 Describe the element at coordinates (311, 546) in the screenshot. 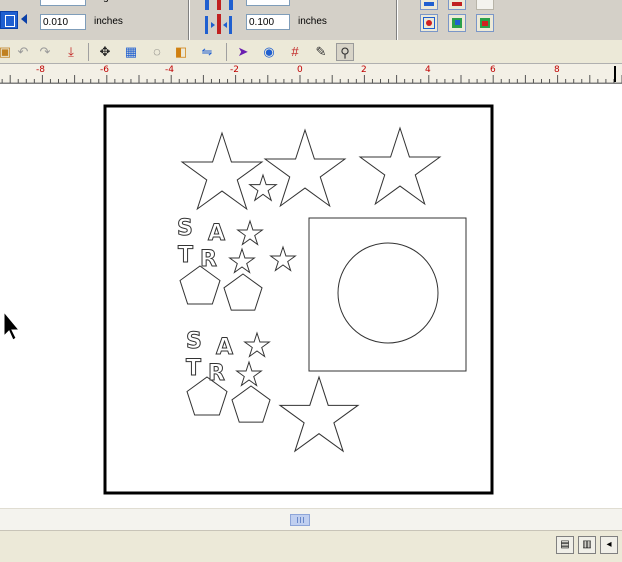

I see `status-bar: ▤ ▥ ◂` at that location.